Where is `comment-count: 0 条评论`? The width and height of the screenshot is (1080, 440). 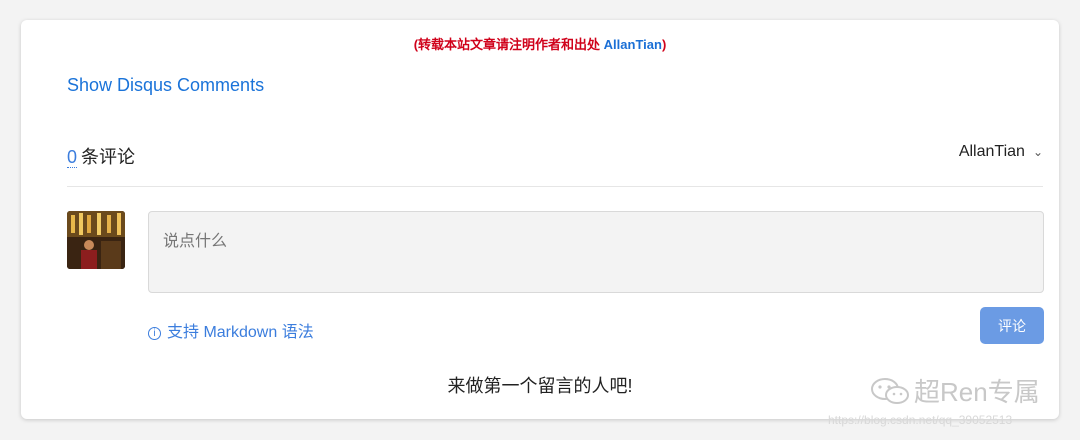
comment-count: 0 条评论 is located at coordinates (101, 156).